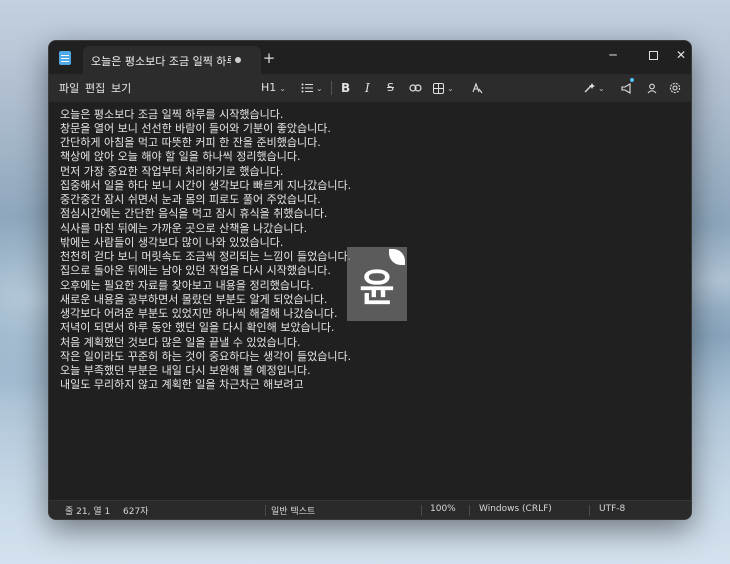 The height and width of the screenshot is (564, 730). What do you see at coordinates (307, 88) in the screenshot?
I see `list-icon` at bounding box center [307, 88].